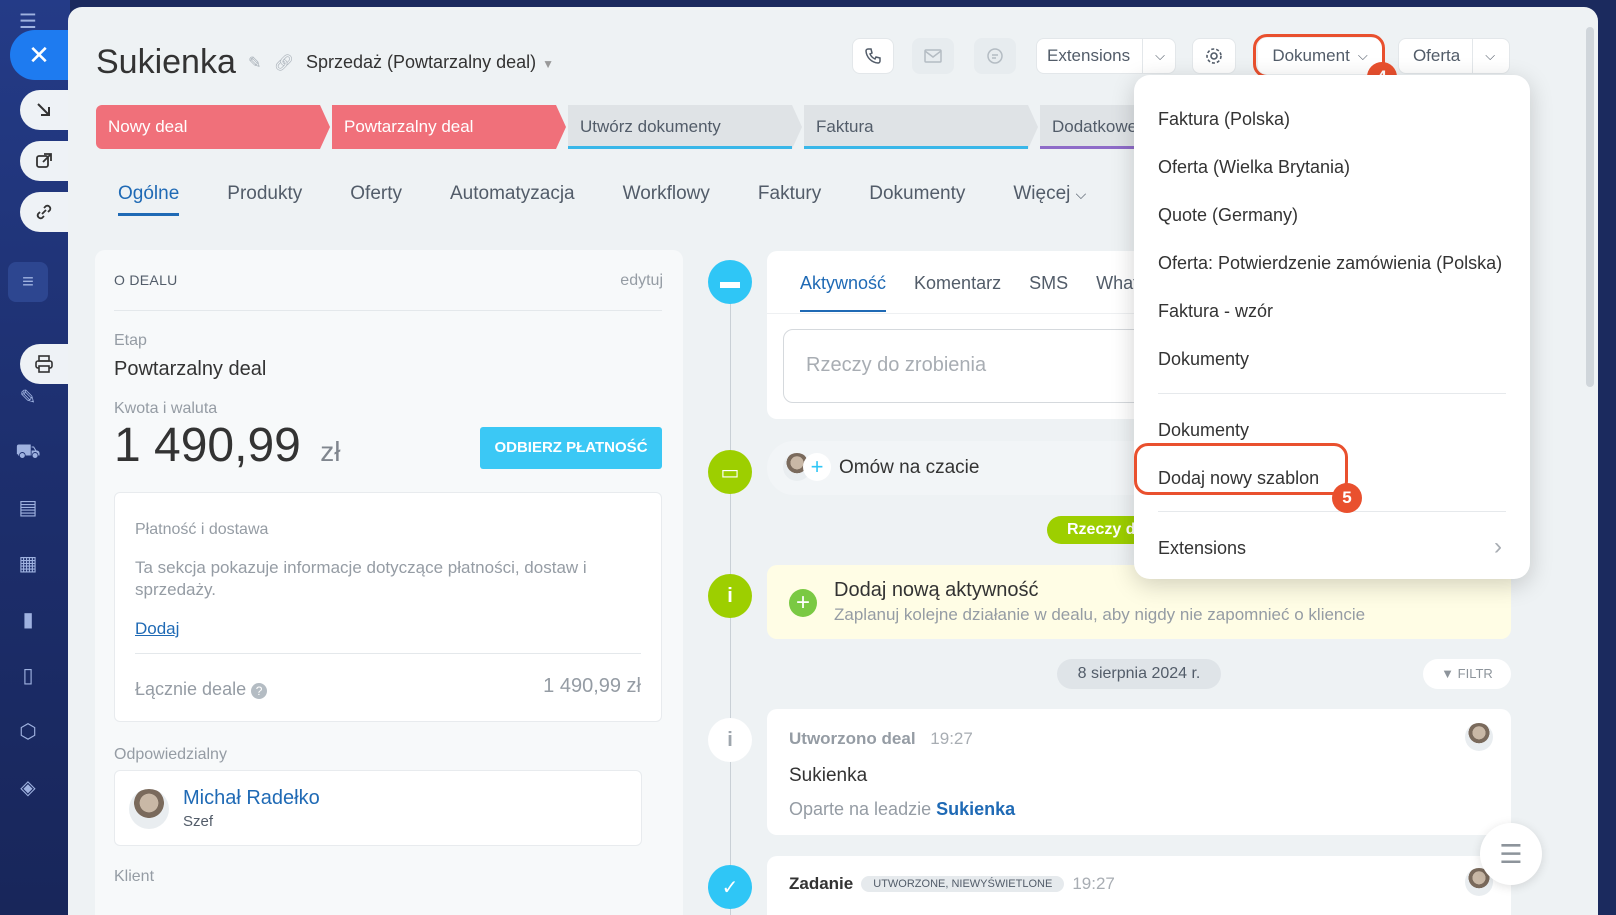 This screenshot has width=1616, height=915. I want to click on status-badge: UTWORZONE, NIEWYŚWIETLONE, so click(963, 884).